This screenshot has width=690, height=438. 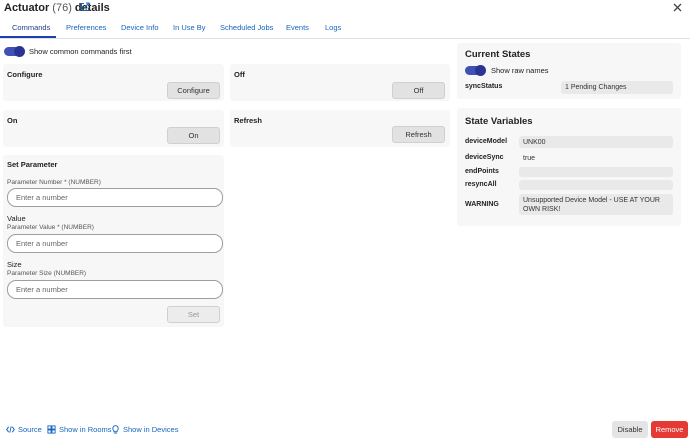 What do you see at coordinates (333, 27) in the screenshot?
I see `tab-logs: Logs` at bounding box center [333, 27].